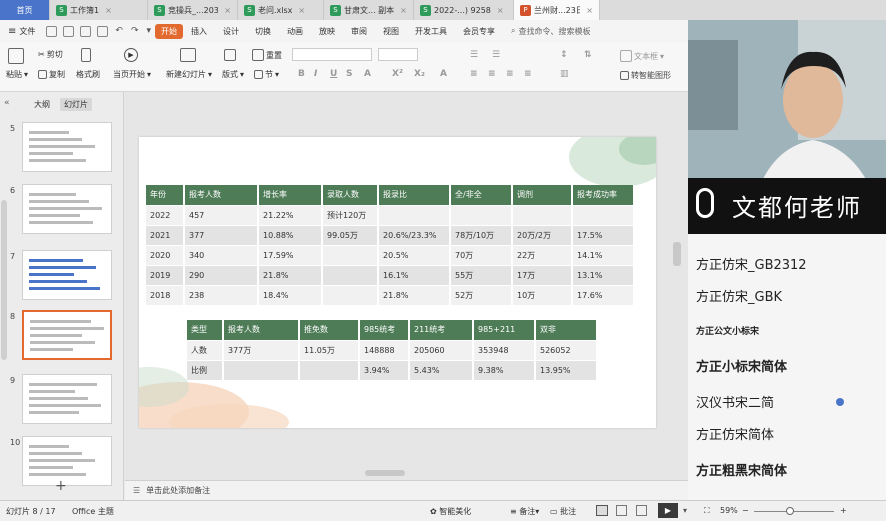 This screenshot has width=886, height=521. Describe the element at coordinates (406, 490) in the screenshot. I see `notes-area: ☰ 单击此处添加备注` at that location.